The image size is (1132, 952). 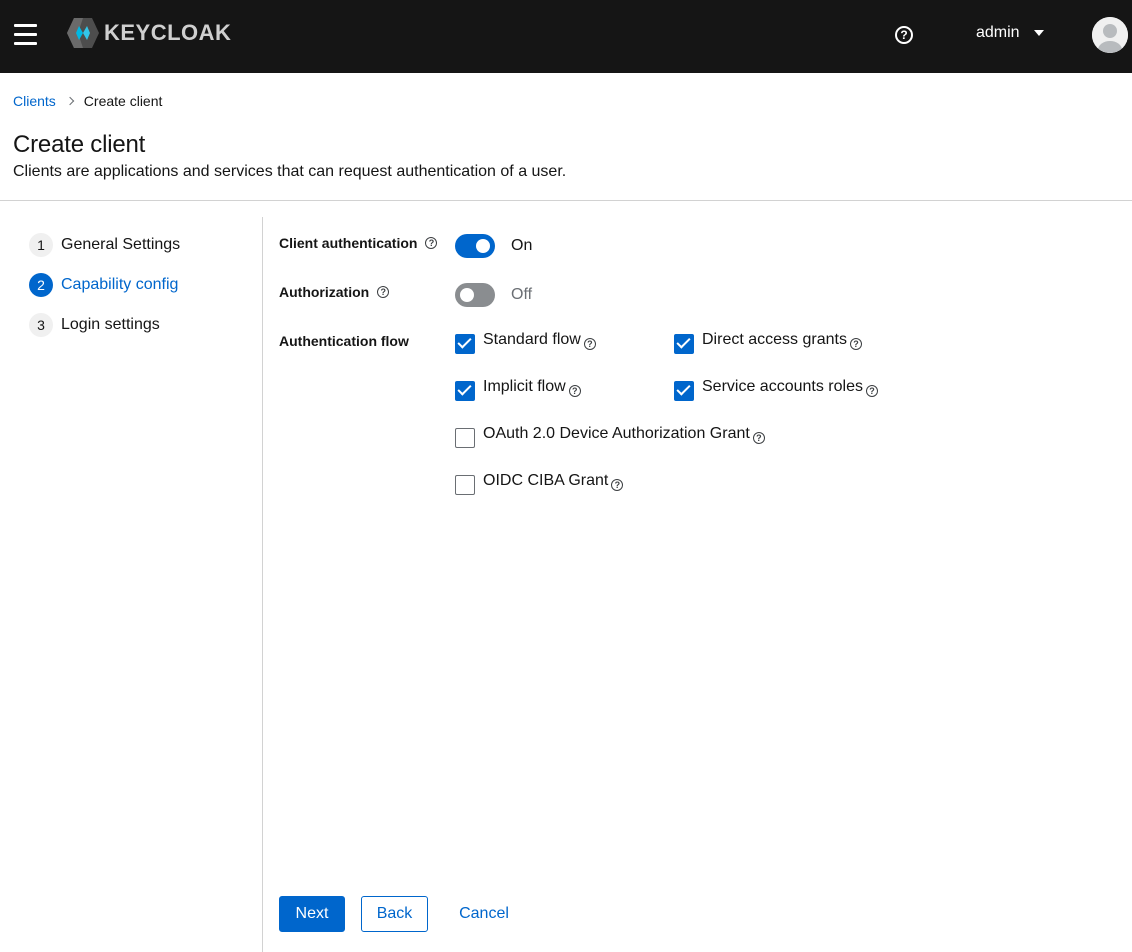 I want to click on back-button: Back, so click(x=394, y=914).